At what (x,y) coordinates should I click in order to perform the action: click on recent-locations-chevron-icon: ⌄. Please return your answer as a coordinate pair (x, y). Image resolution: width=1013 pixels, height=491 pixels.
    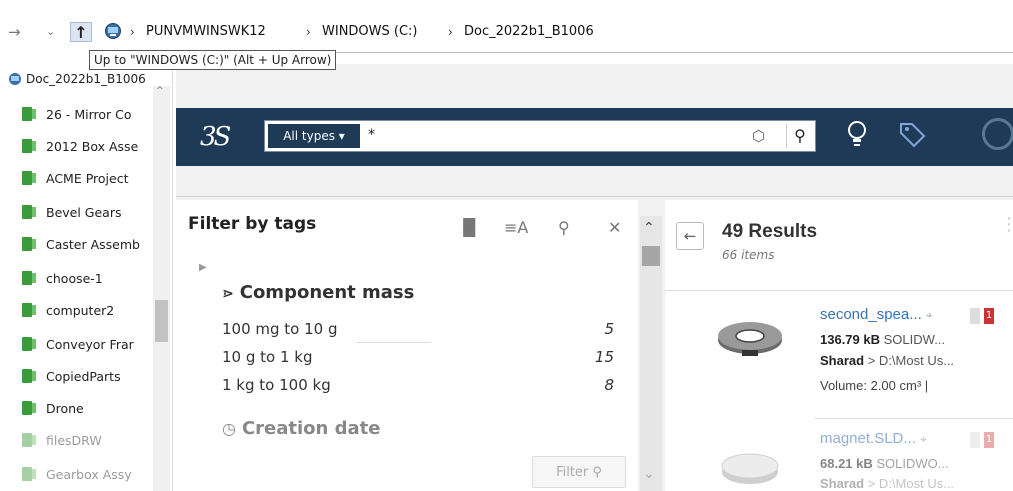
    Looking at the image, I should click on (50, 32).